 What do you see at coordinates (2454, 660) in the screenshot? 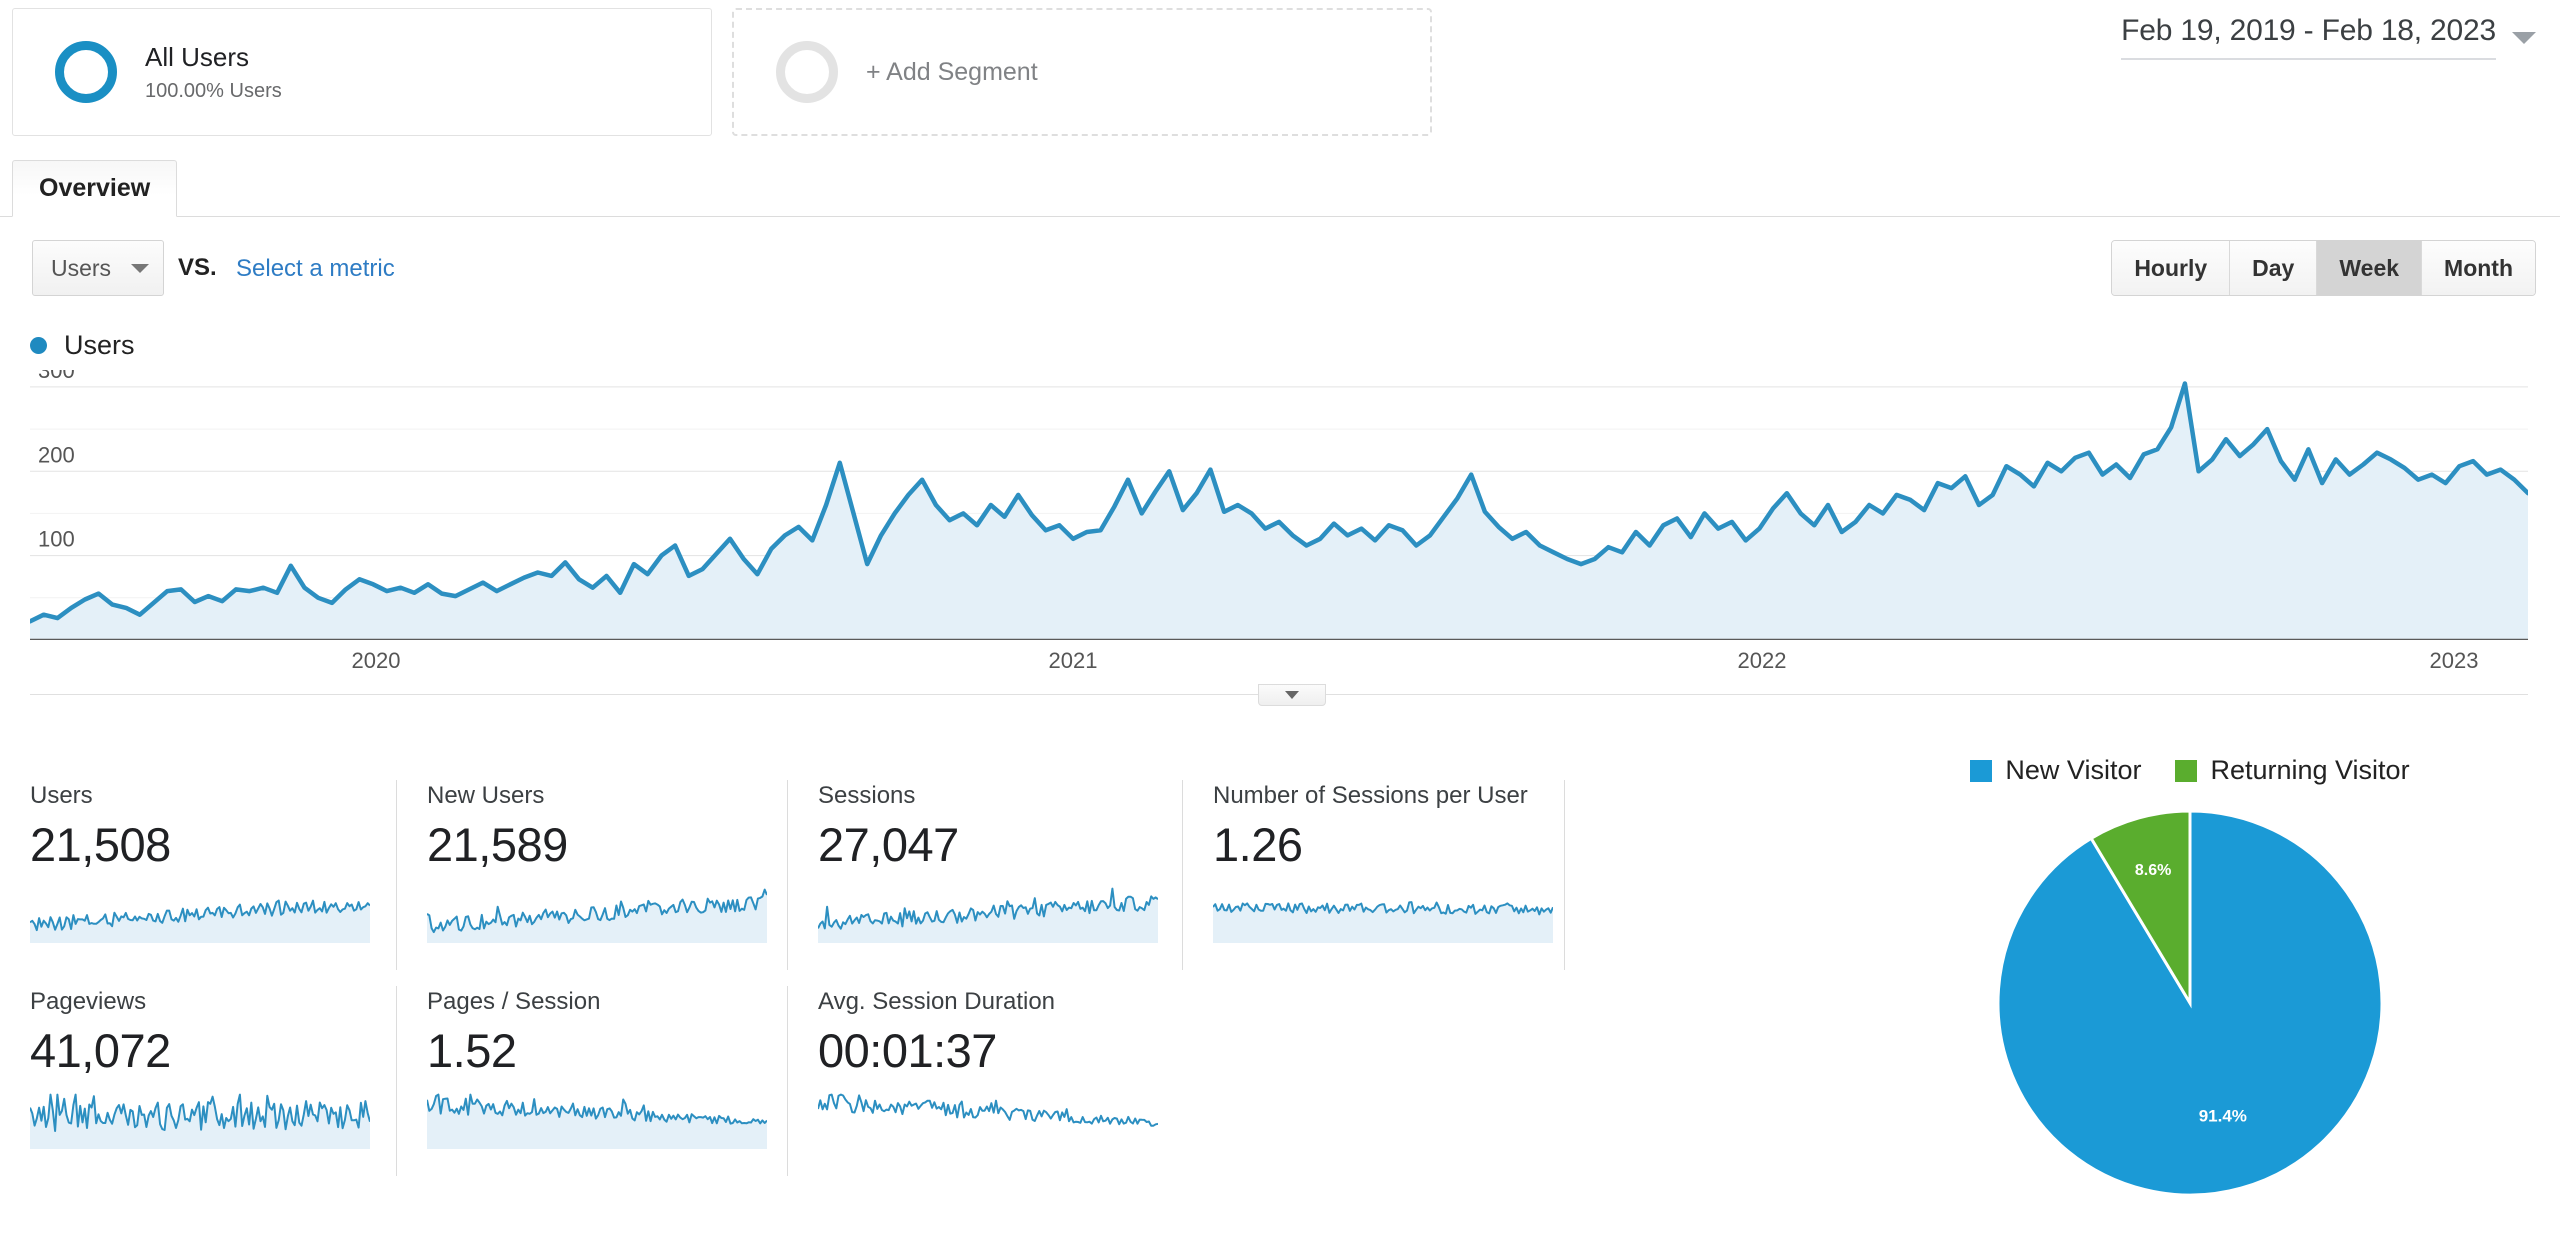
I see `x-axis-tick-label: 2023` at bounding box center [2454, 660].